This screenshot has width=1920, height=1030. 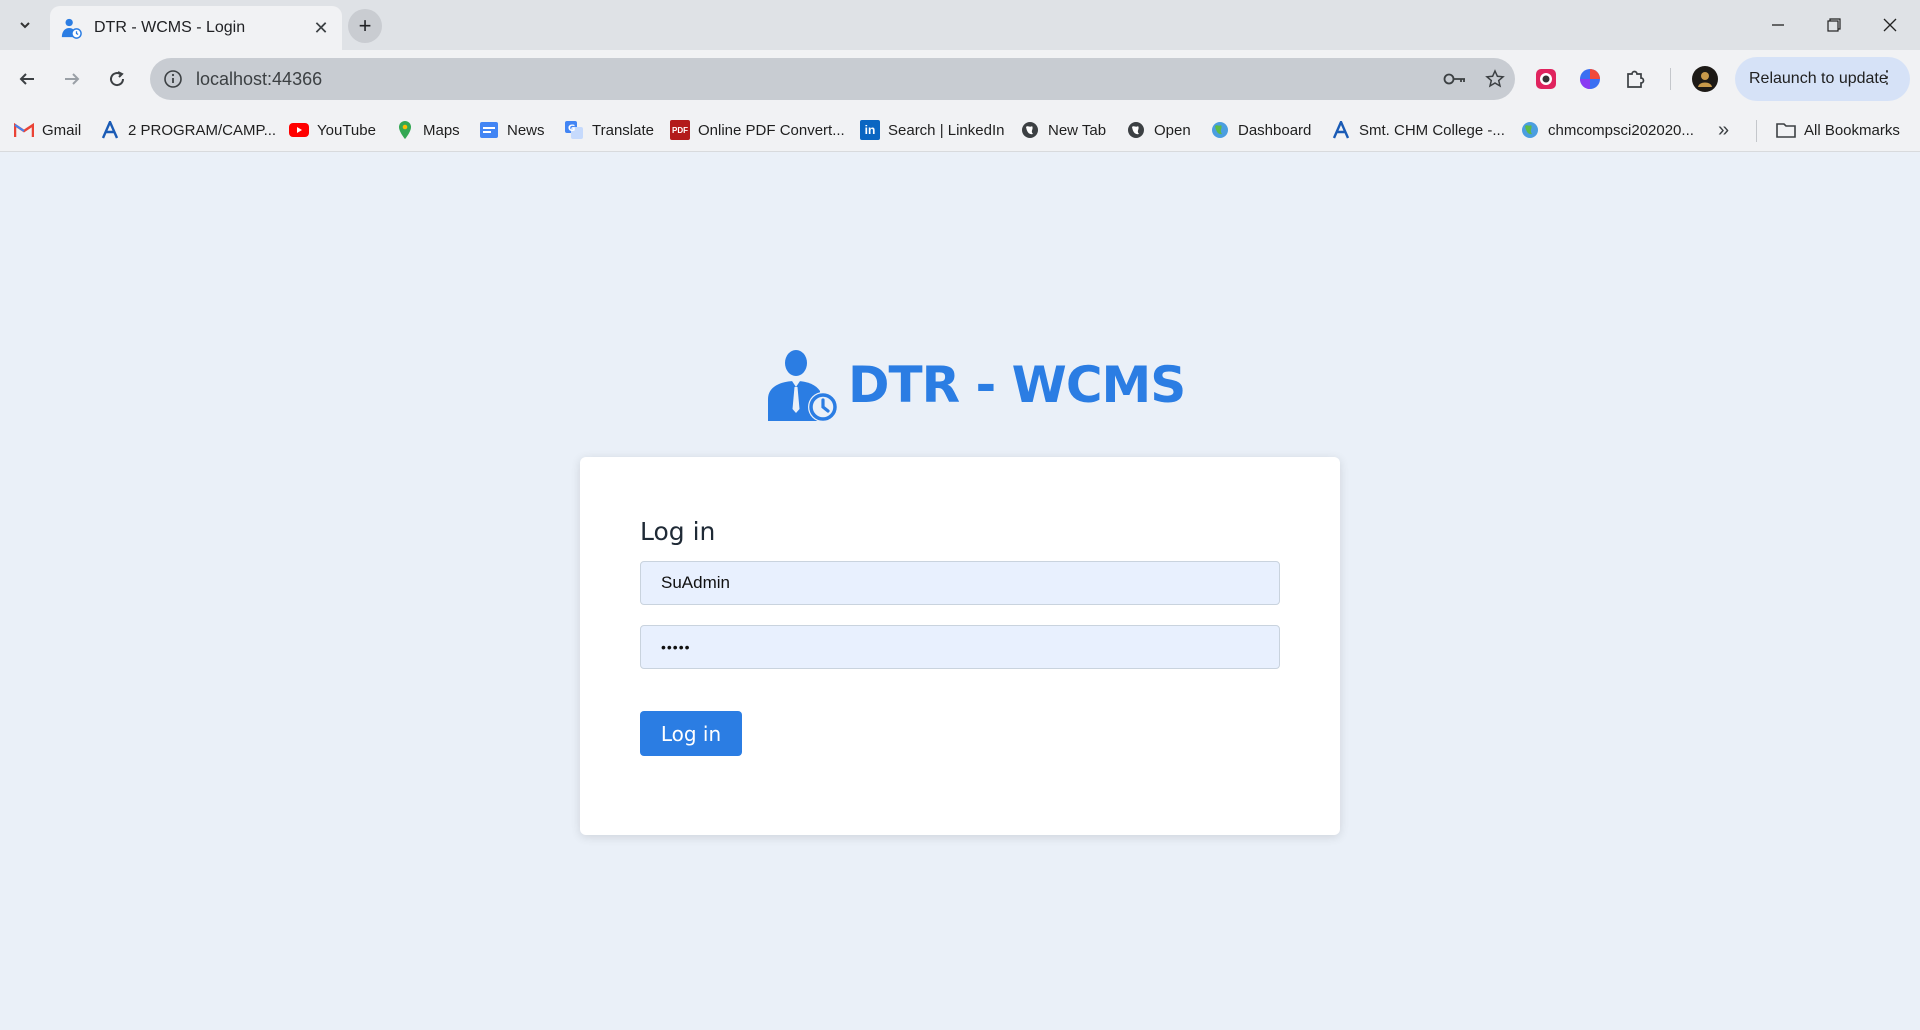 What do you see at coordinates (321, 28) in the screenshot?
I see `close-tab-icon: ✕` at bounding box center [321, 28].